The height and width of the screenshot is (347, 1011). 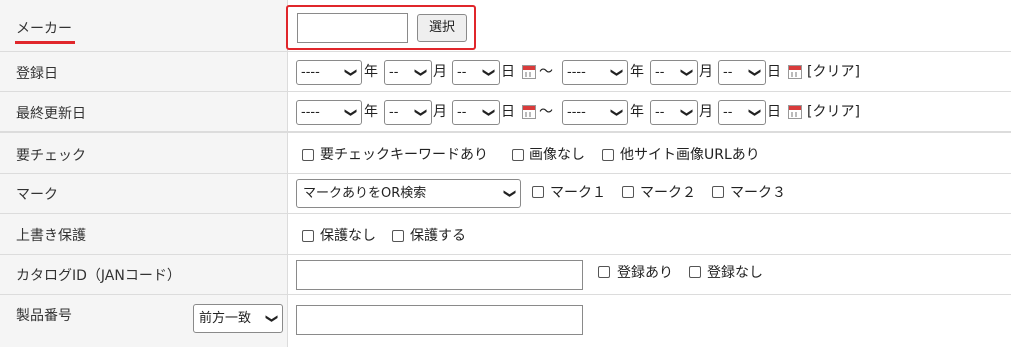 I want to click on registered-from-year-select: ---- ❯, so click(x=329, y=72).